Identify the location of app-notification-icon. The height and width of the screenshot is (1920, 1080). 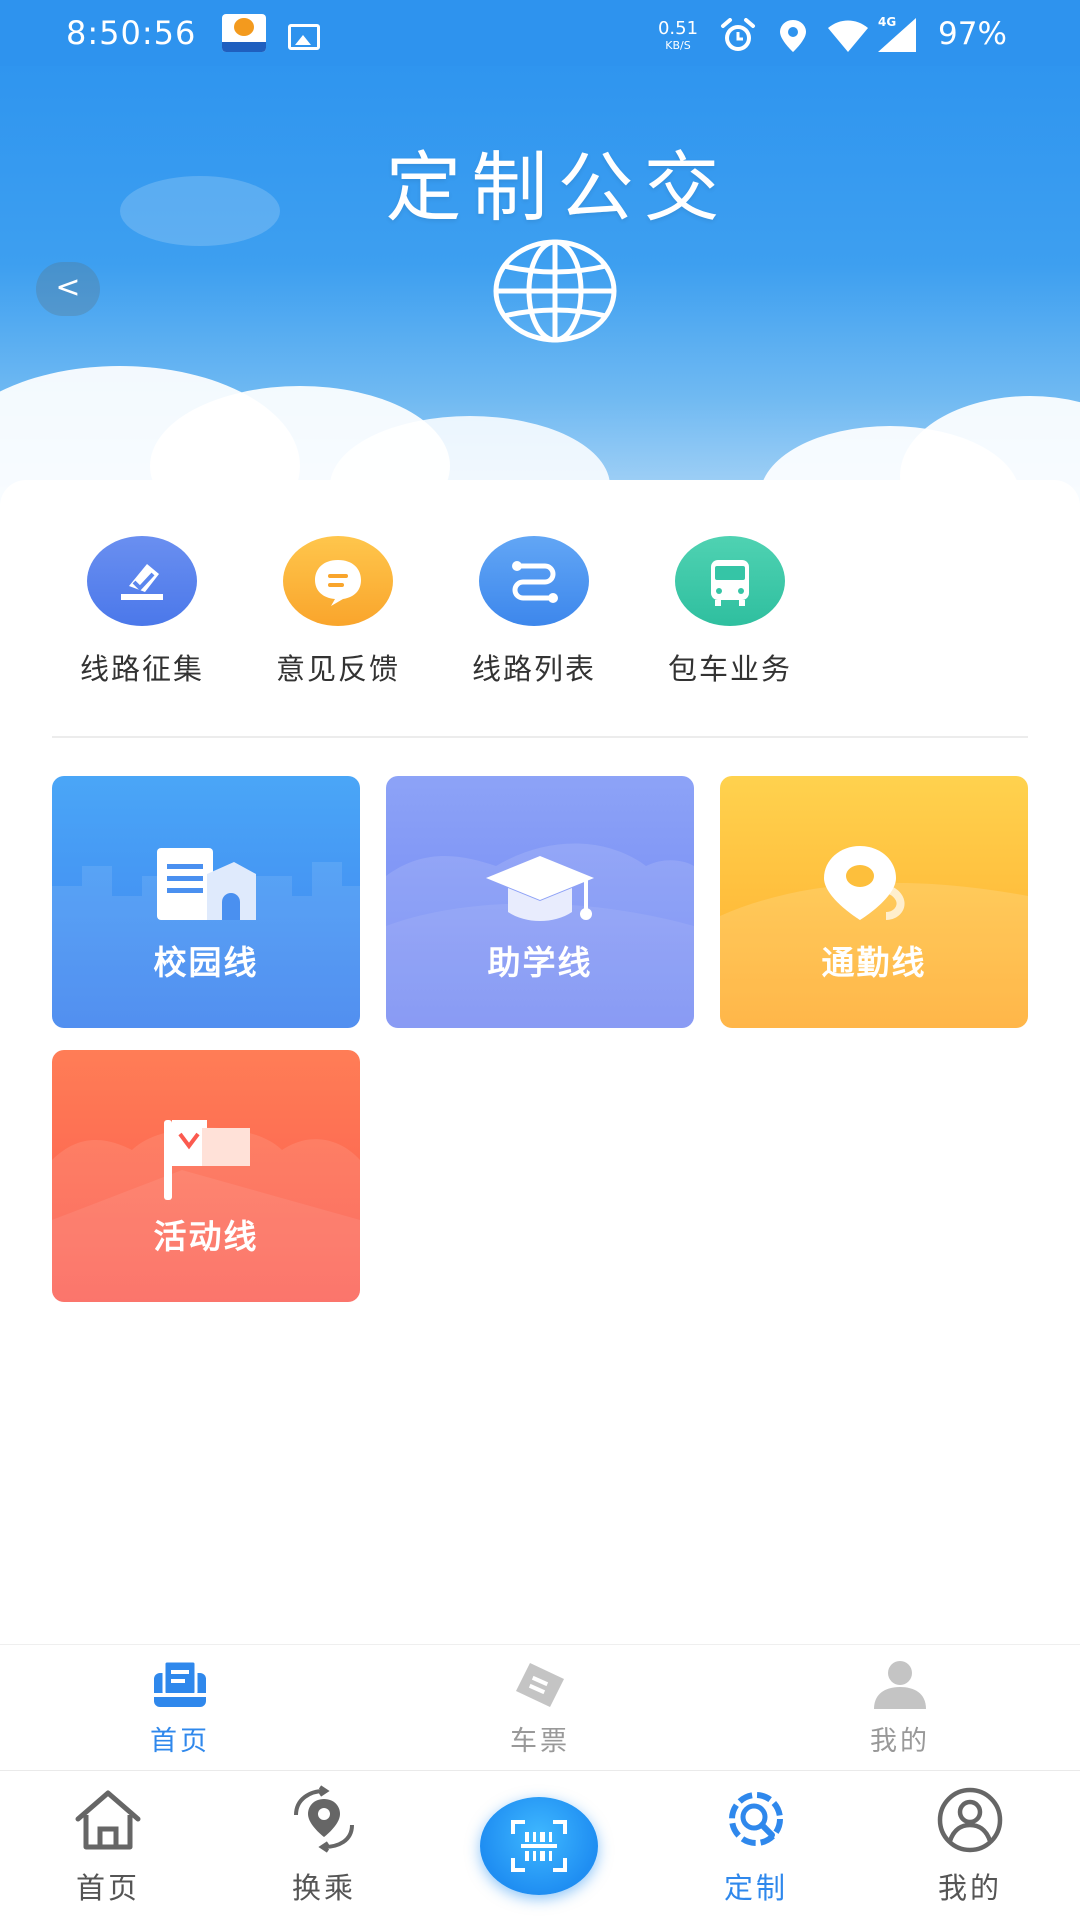
(244, 33).